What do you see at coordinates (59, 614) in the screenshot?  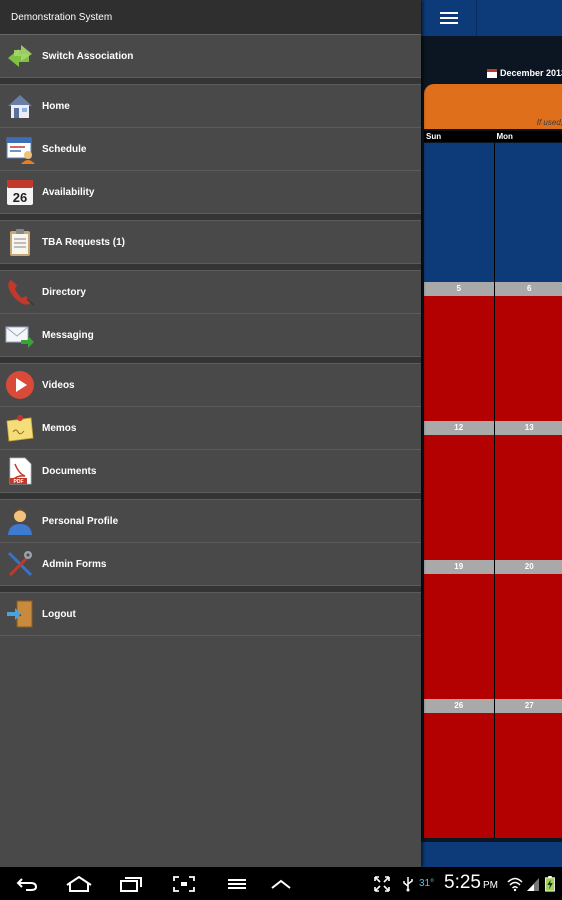 I see `menu-item-label: Logout` at bounding box center [59, 614].